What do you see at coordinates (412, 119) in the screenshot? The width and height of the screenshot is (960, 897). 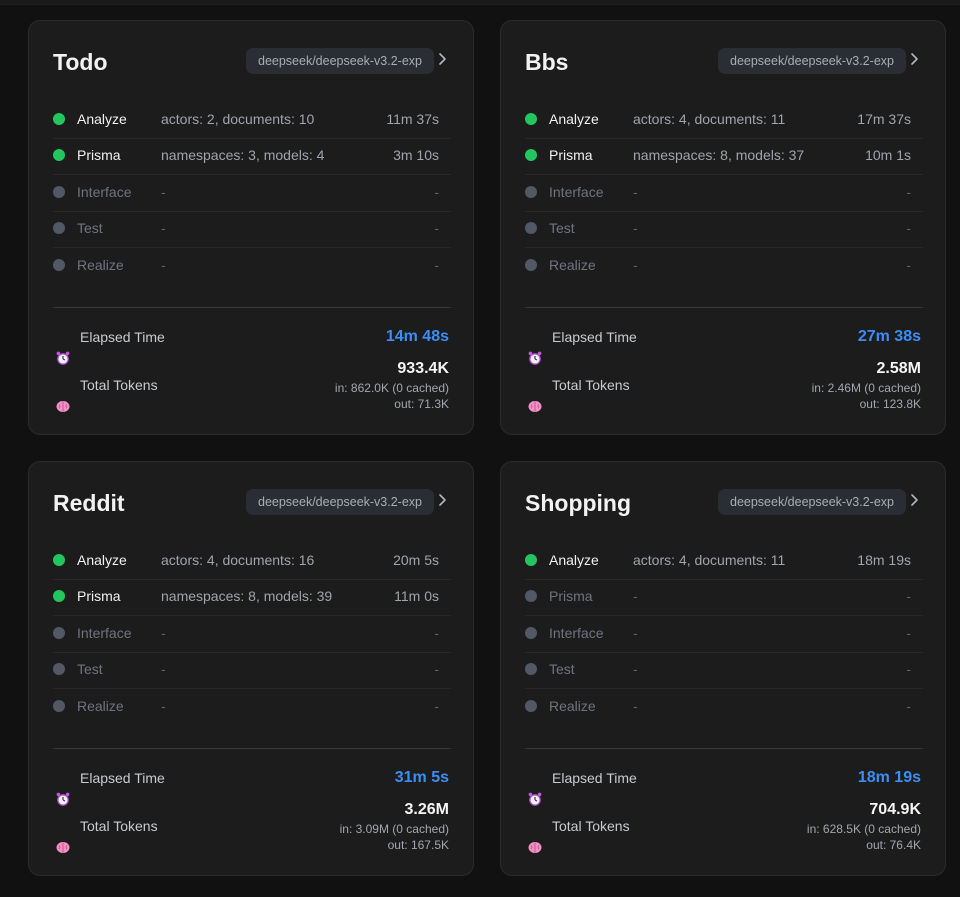 I see `phase-time: 11m 37s` at bounding box center [412, 119].